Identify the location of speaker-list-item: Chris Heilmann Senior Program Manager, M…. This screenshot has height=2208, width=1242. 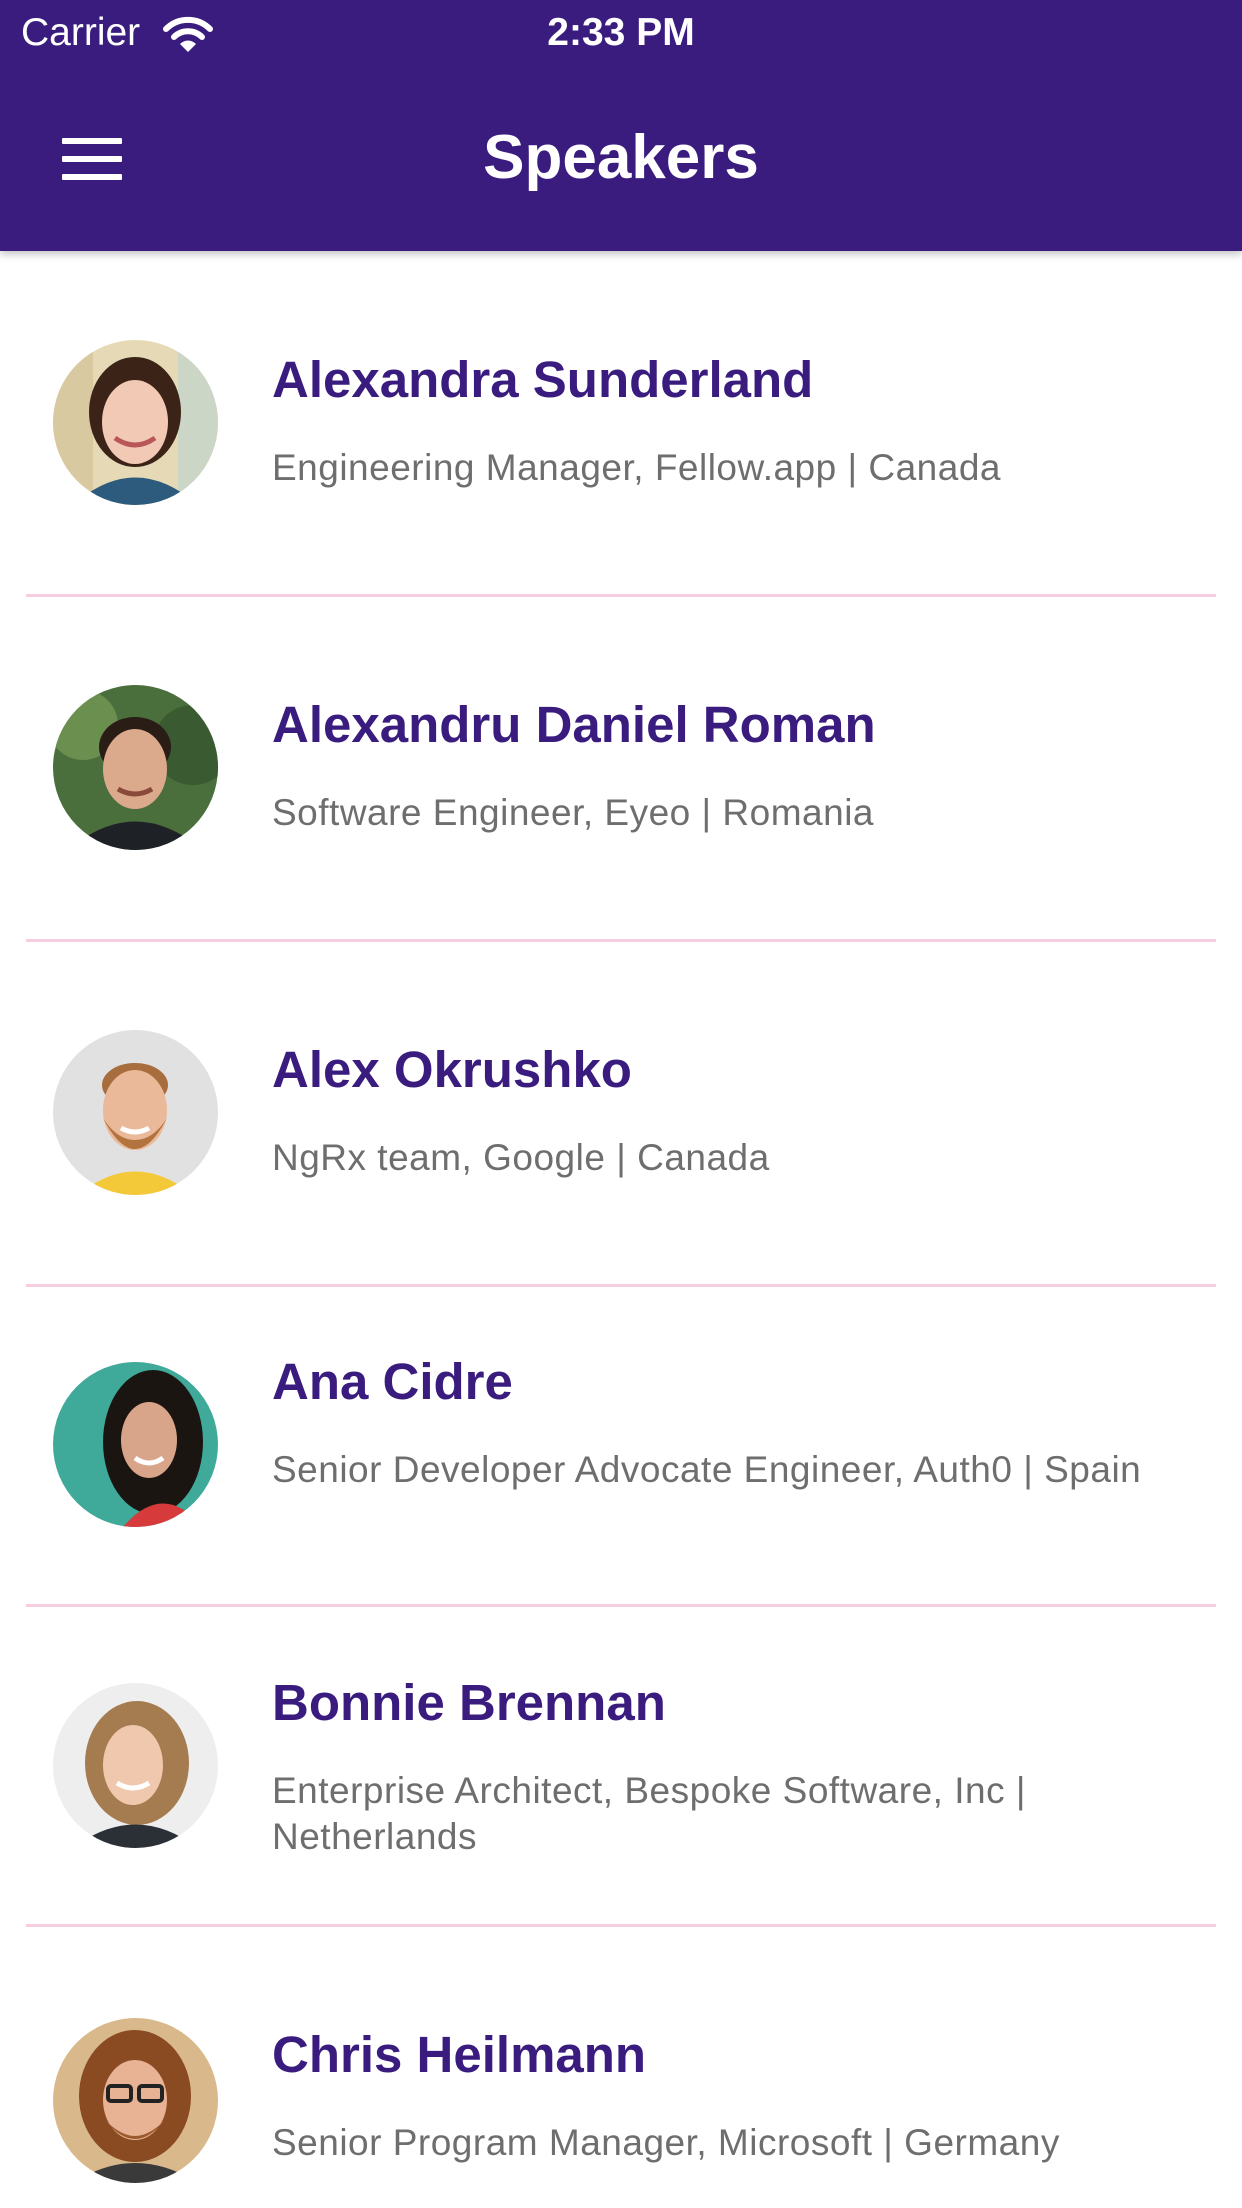
(621, 2067).